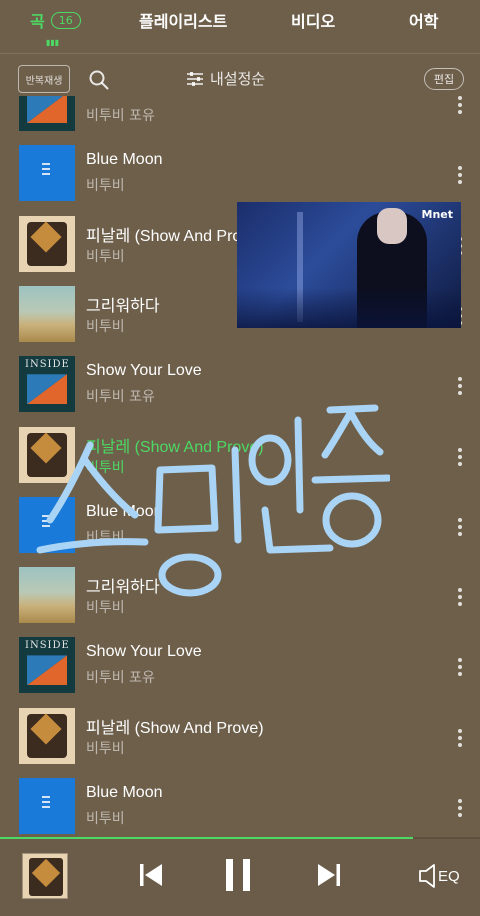 This screenshot has height=916, width=480. What do you see at coordinates (313, 20) in the screenshot?
I see `tab-video: 비디오` at bounding box center [313, 20].